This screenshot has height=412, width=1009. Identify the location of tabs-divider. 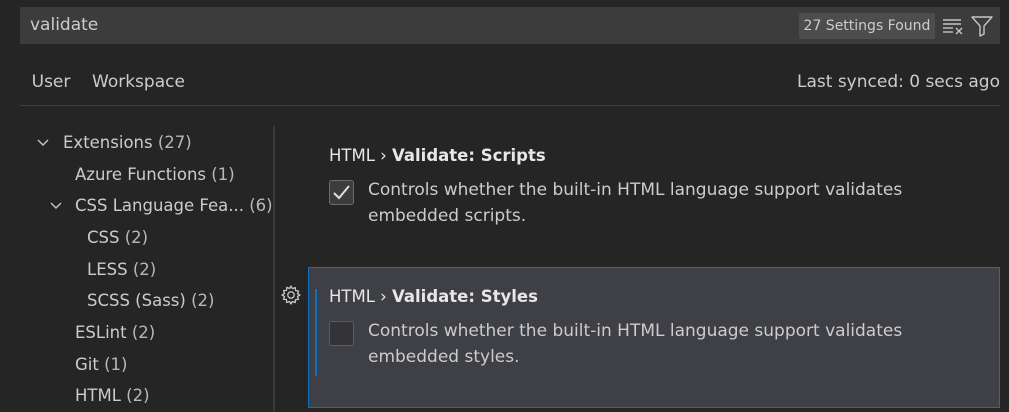
(510, 105).